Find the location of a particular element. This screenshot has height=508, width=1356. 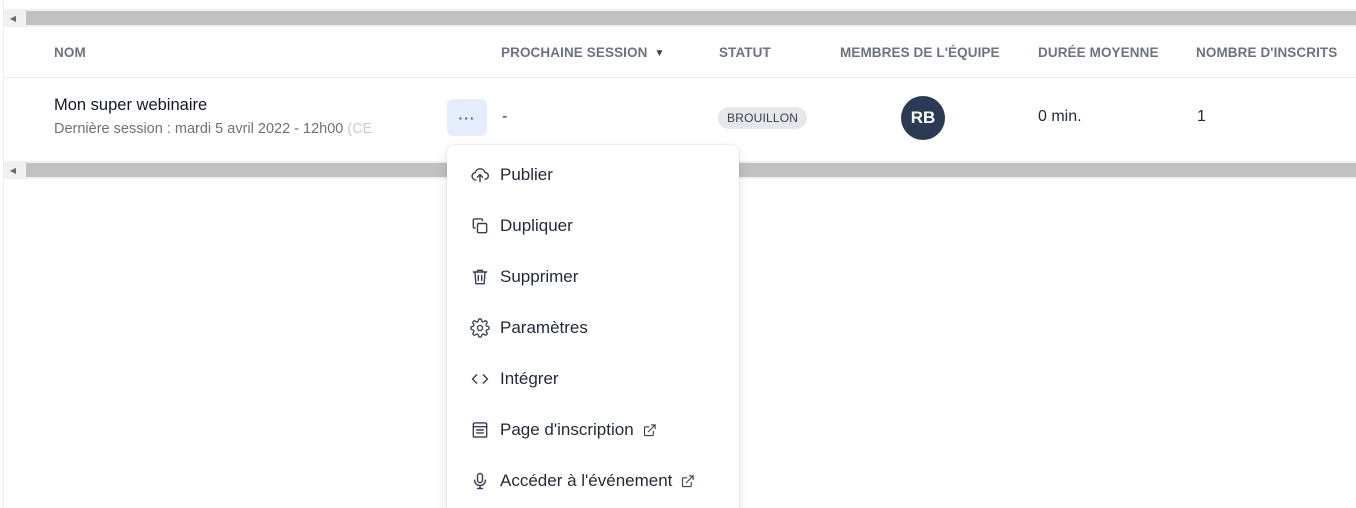

copy-icon is located at coordinates (480, 226).